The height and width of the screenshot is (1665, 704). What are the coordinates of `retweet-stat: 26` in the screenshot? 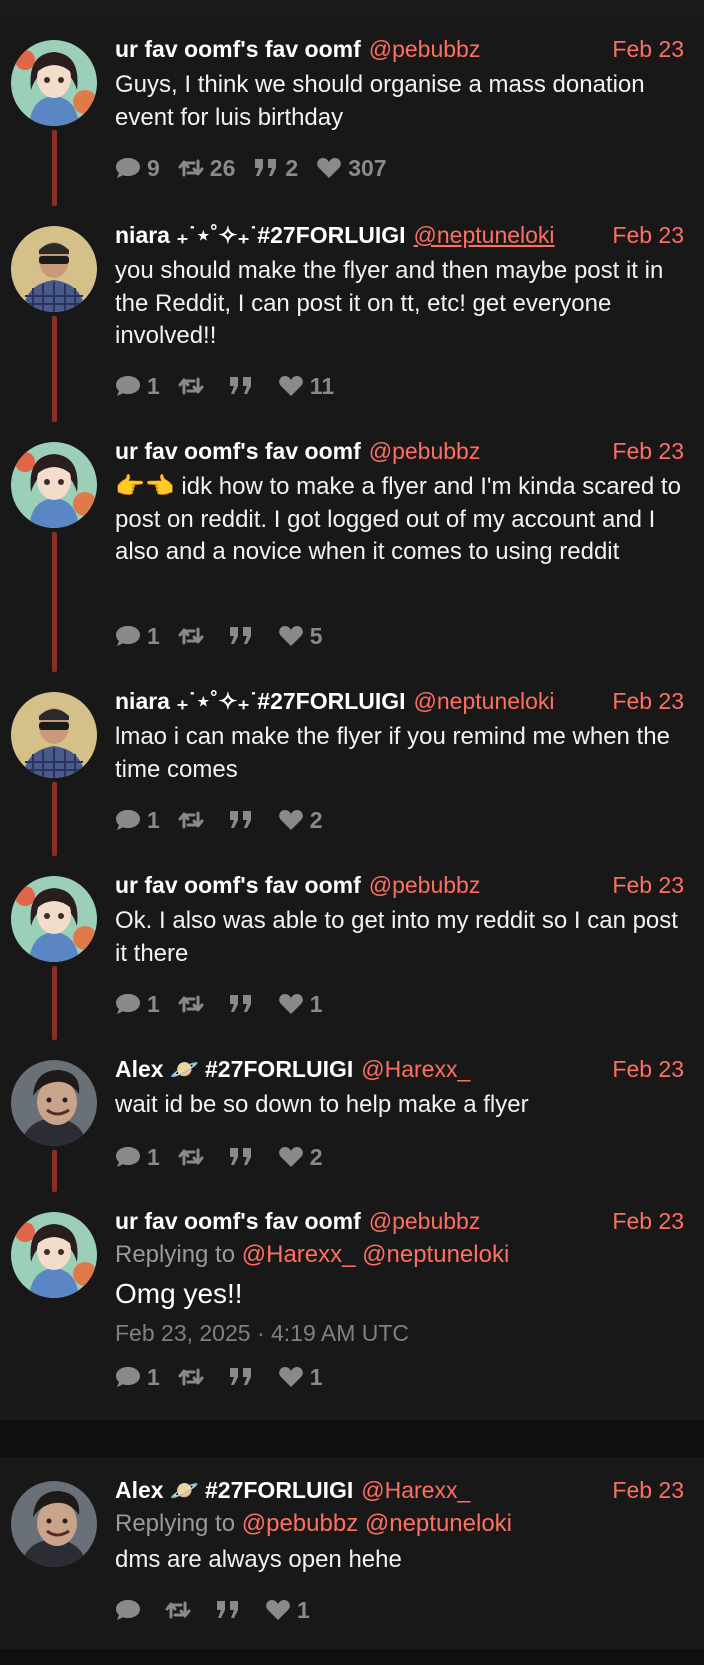 It's located at (206, 168).